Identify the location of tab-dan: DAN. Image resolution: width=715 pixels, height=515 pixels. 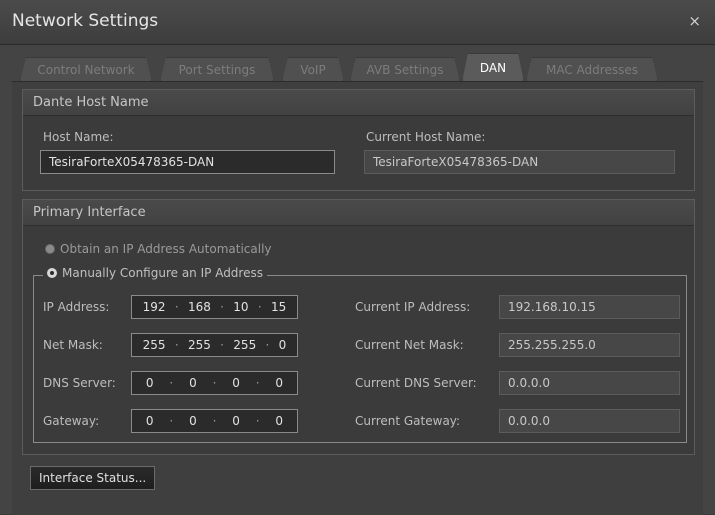
(493, 67).